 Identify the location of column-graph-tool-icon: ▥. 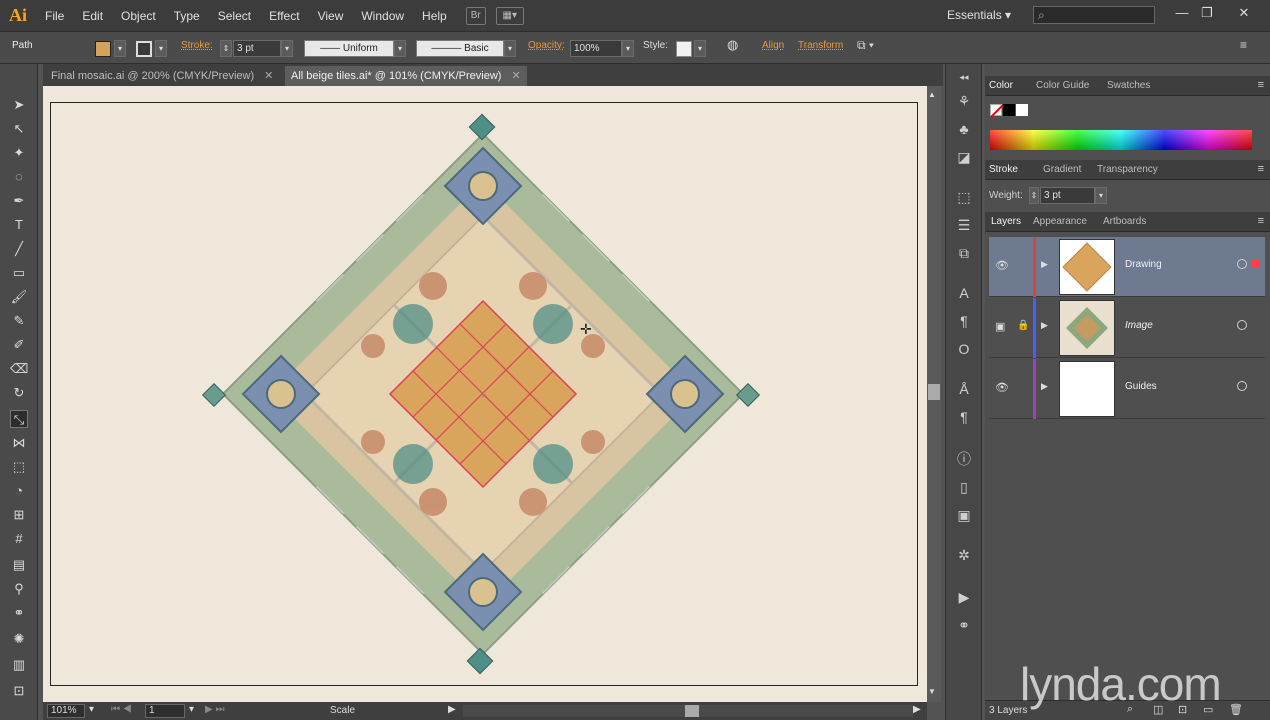
(19, 665).